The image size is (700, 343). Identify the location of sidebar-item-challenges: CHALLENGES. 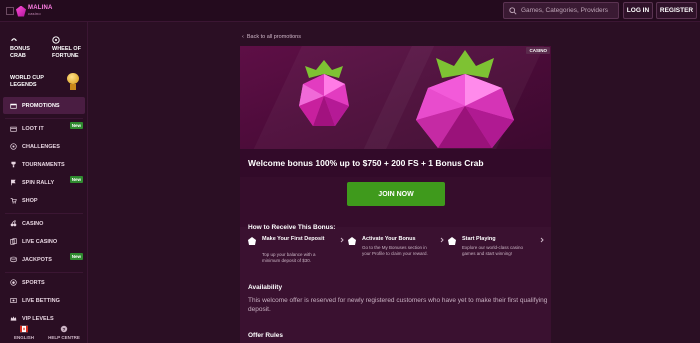
(44, 146).